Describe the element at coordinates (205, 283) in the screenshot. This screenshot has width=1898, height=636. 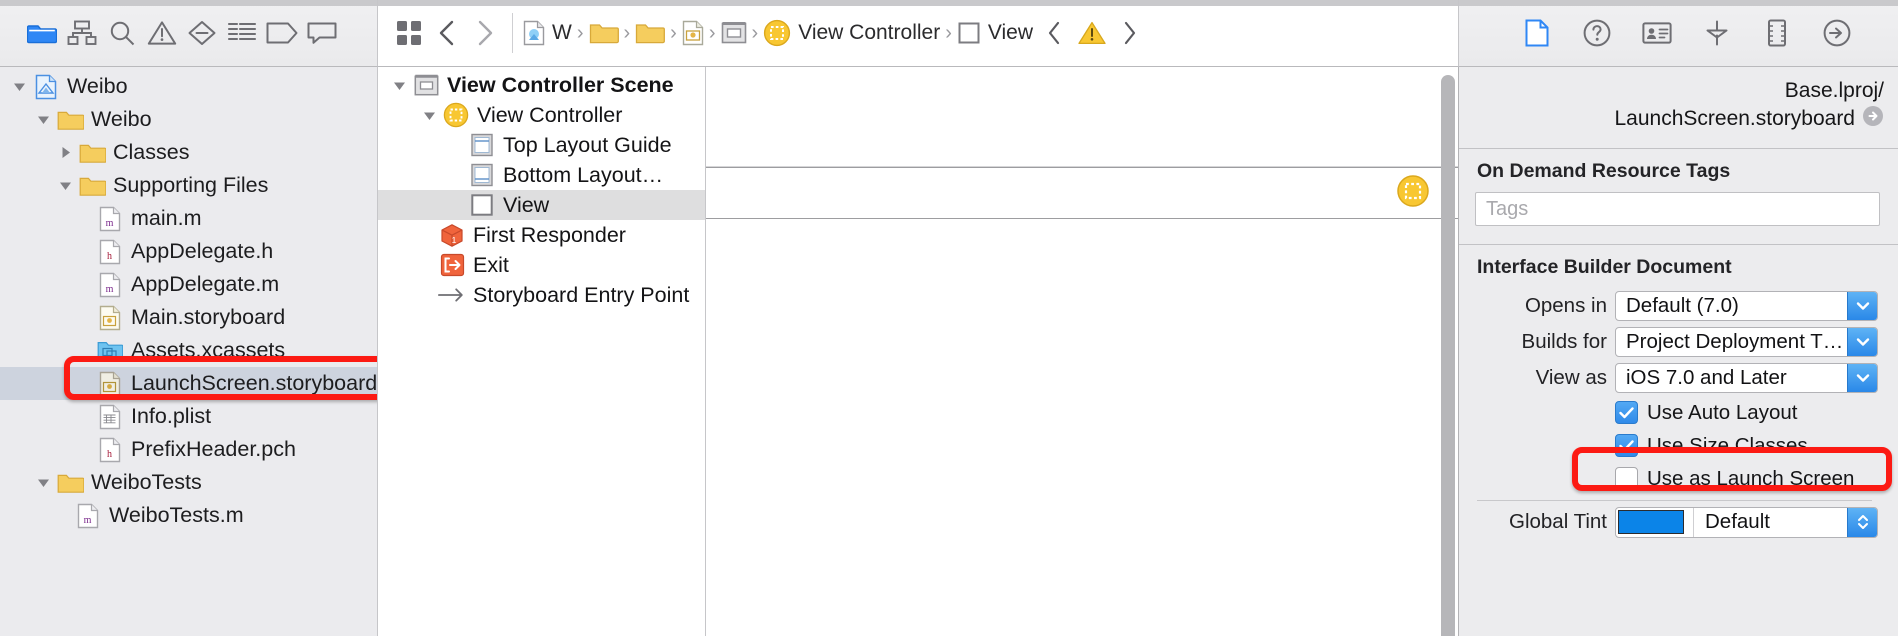
I see `nav-row-label: AppDelegate.m` at that location.